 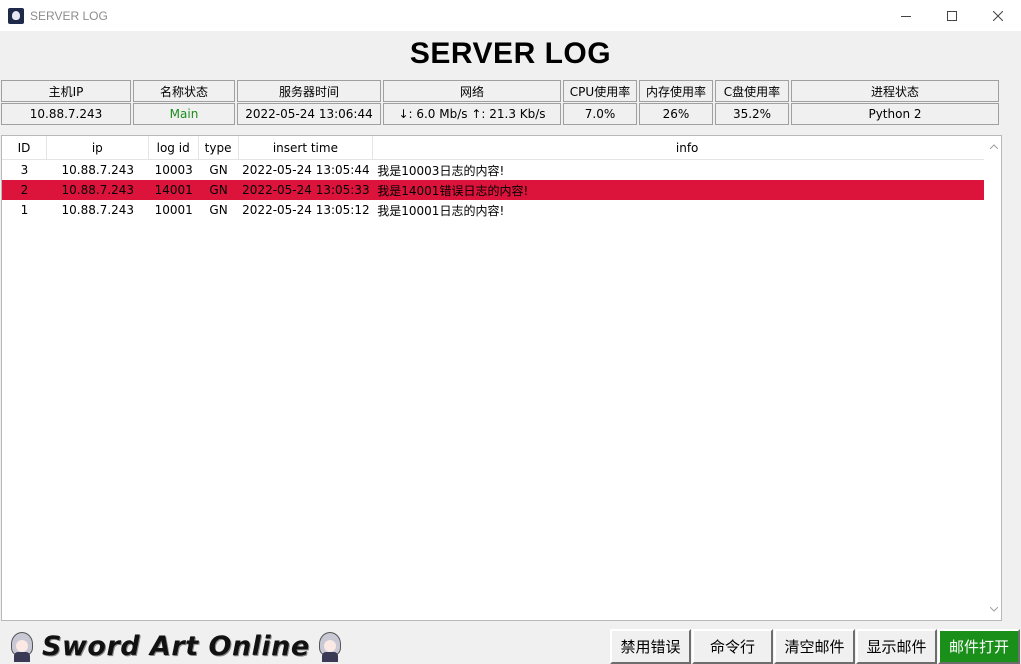 I want to click on cell-log-id: 10003, so click(x=173, y=170).